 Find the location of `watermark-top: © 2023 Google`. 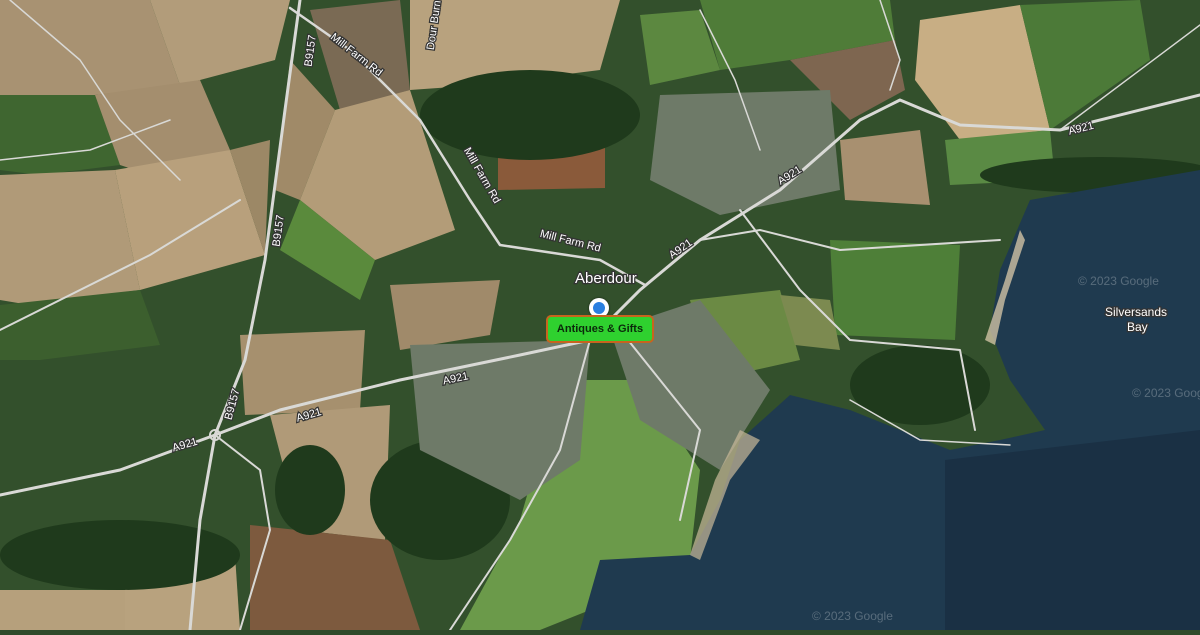

watermark-top: © 2023 Google is located at coordinates (1118, 281).